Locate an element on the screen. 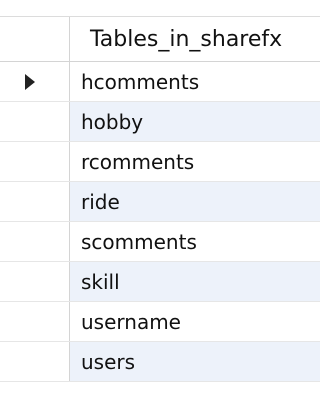 Image resolution: width=329 pixels, height=396 pixels. column-header-tables-in-sharefx: Tables_in_sharefx is located at coordinates (199, 39).